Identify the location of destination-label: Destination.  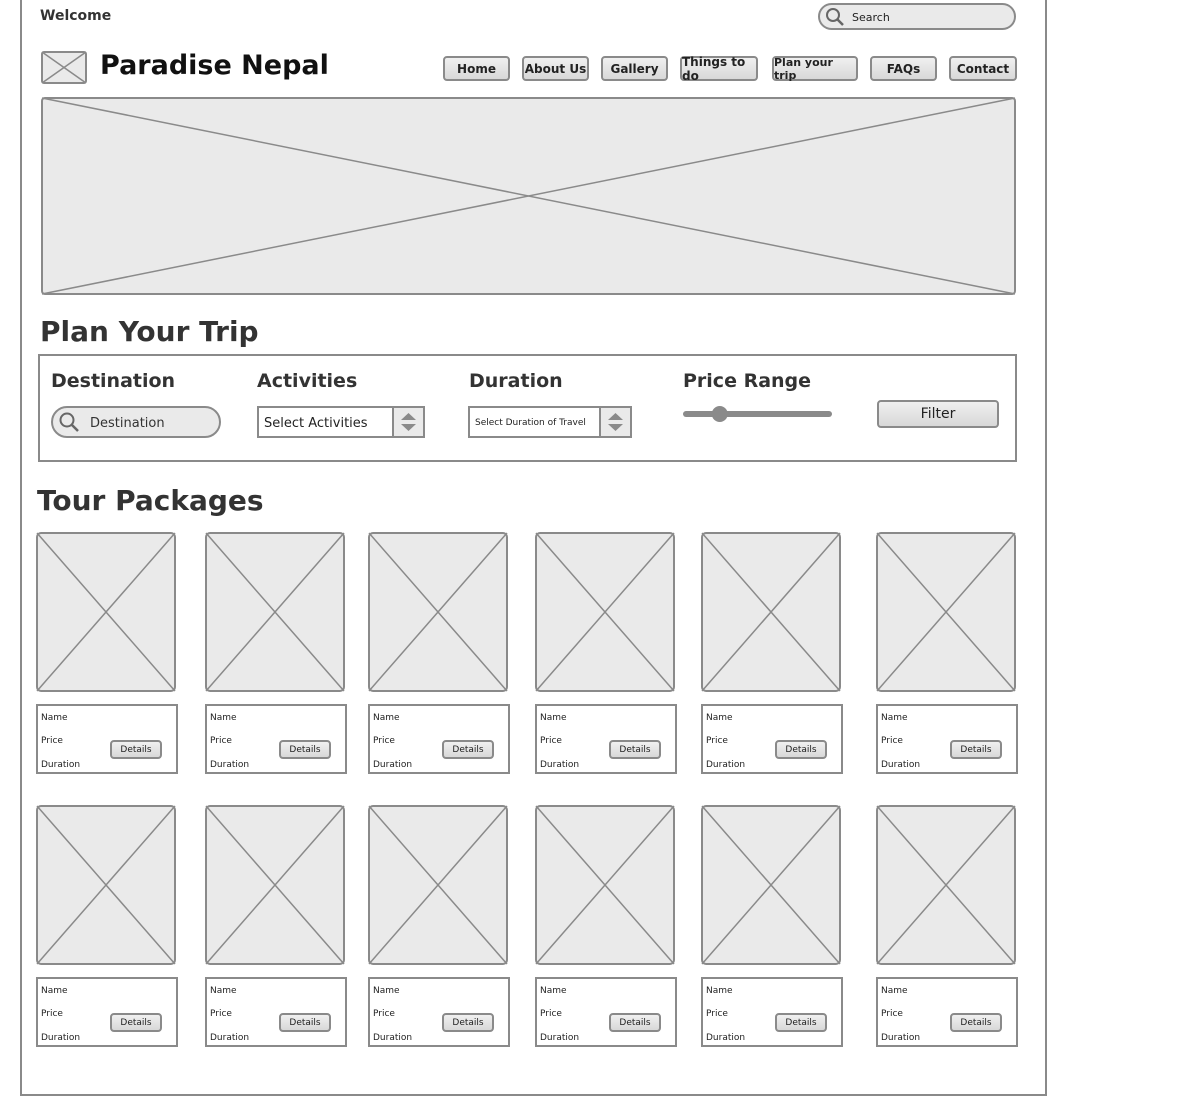
(113, 381).